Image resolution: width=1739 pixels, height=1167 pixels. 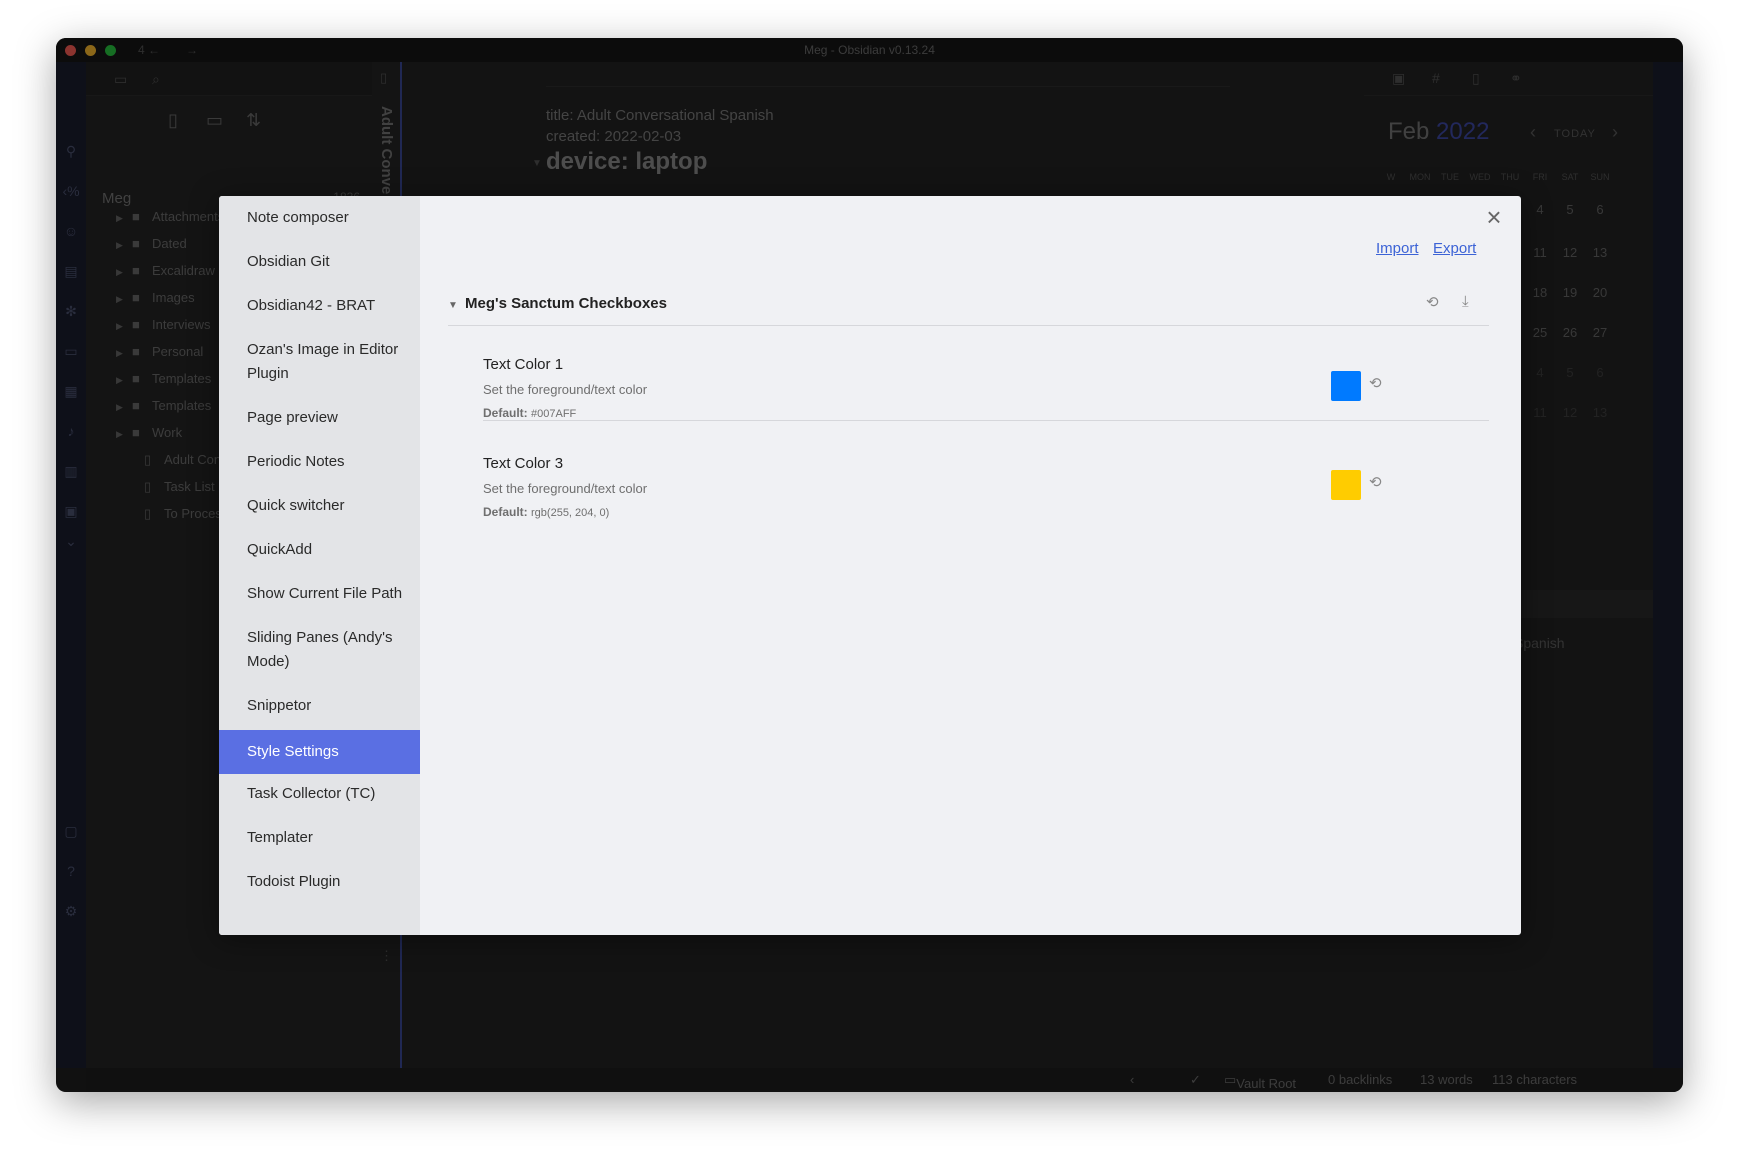 I want to click on settings-nav-item: Quick switcher, so click(x=319, y=506).